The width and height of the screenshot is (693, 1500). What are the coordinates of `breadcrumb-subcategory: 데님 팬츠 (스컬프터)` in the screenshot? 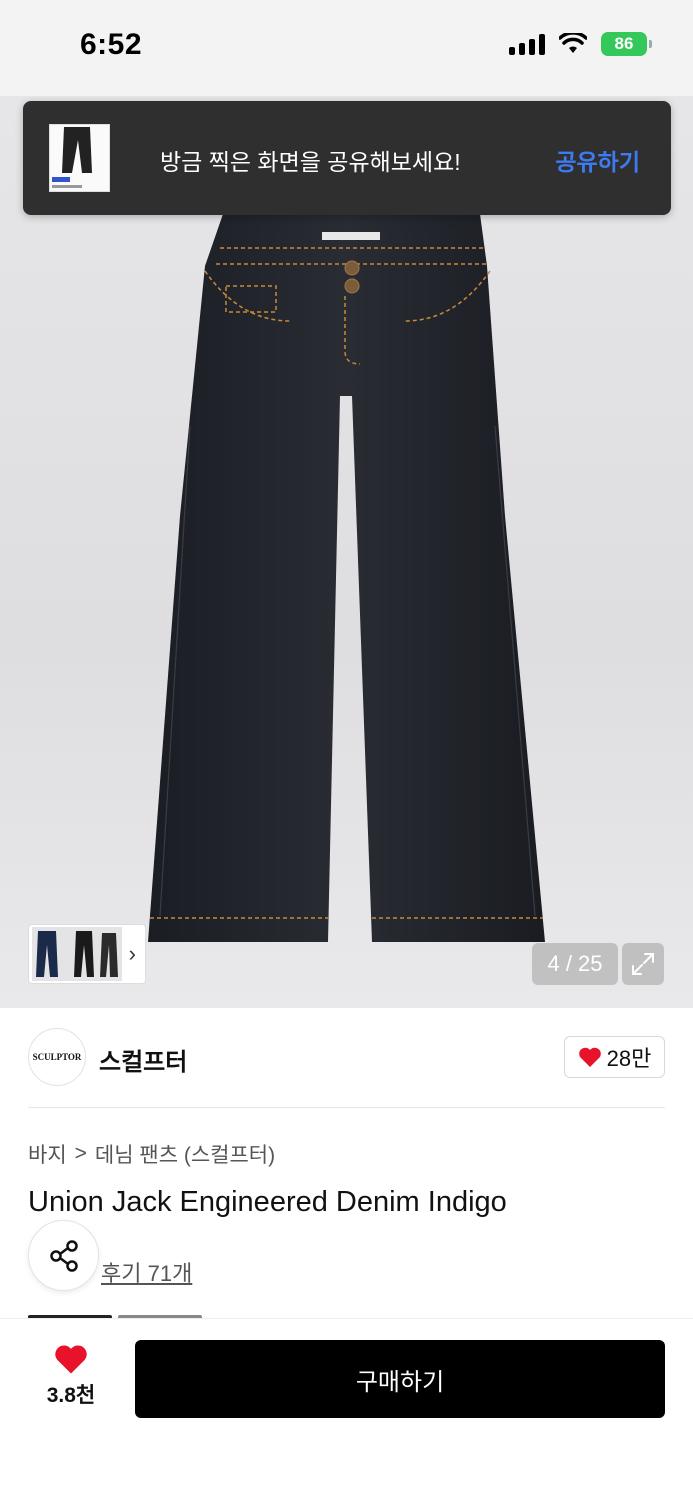 It's located at (185, 1154).